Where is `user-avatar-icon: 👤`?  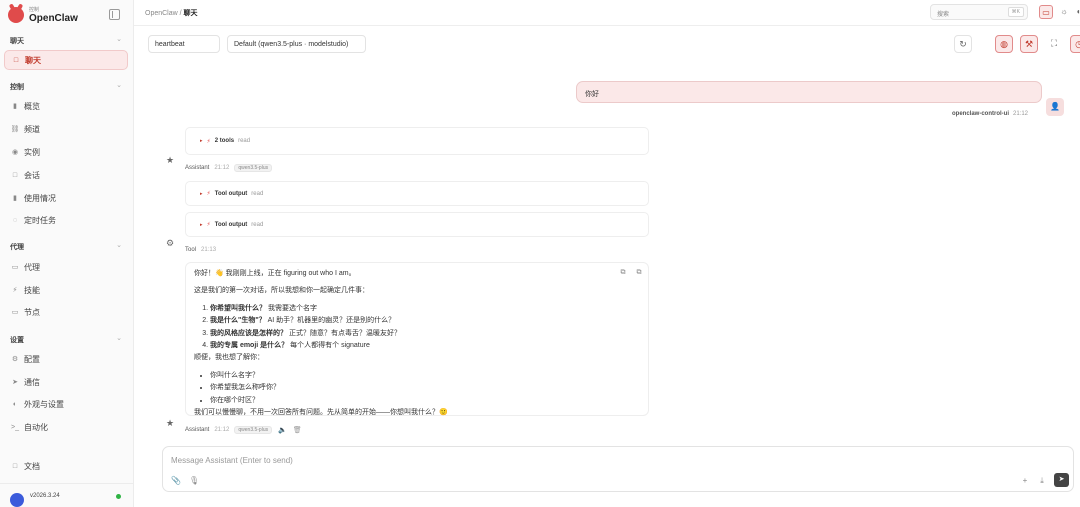
user-avatar-icon: 👤 is located at coordinates (1055, 107).